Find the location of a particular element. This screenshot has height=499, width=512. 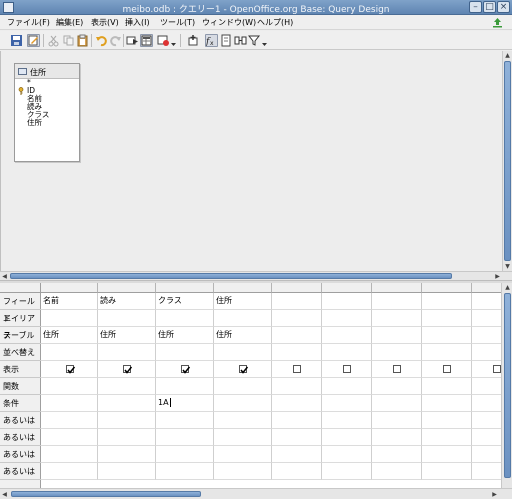

field-cell: 住所 is located at coordinates (243, 301).